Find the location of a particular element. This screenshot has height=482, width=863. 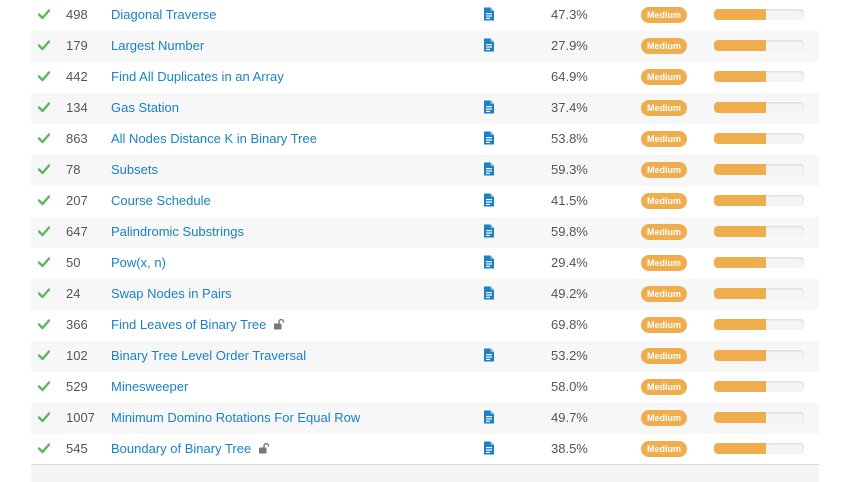

problem-title-link: Boundary of Binary Tree is located at coordinates (190, 449).